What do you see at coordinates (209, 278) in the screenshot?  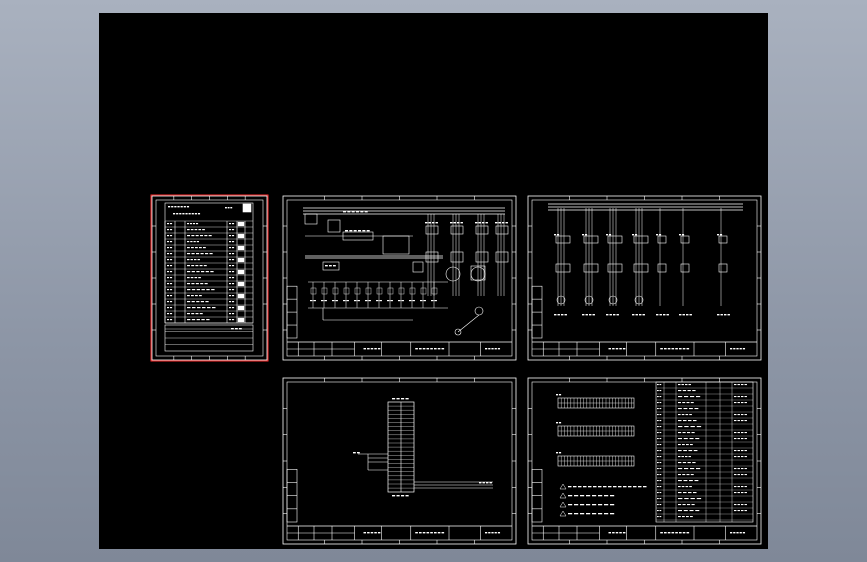 I see `sheet-bill-of-materials` at bounding box center [209, 278].